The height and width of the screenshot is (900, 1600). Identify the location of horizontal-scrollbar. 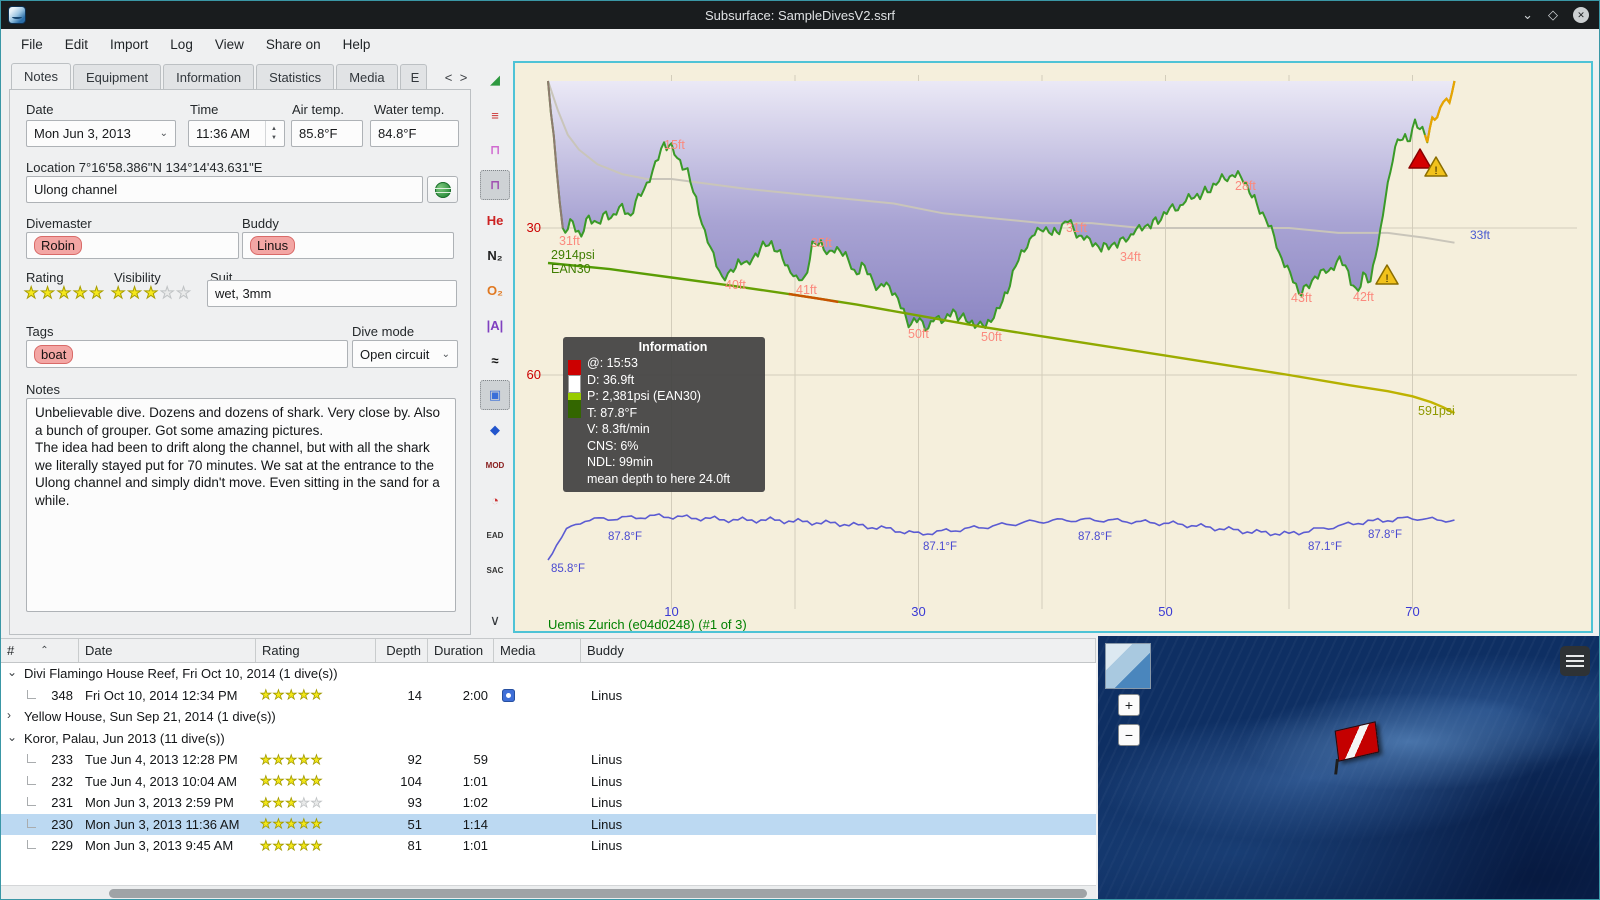
(548, 892).